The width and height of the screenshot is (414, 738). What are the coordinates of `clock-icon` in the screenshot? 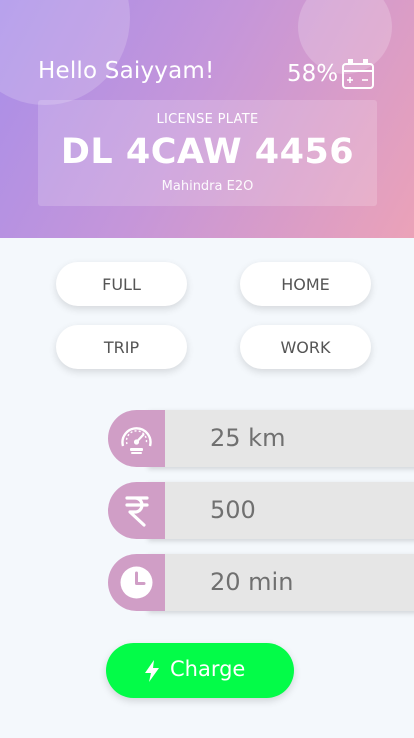 It's located at (136, 582).